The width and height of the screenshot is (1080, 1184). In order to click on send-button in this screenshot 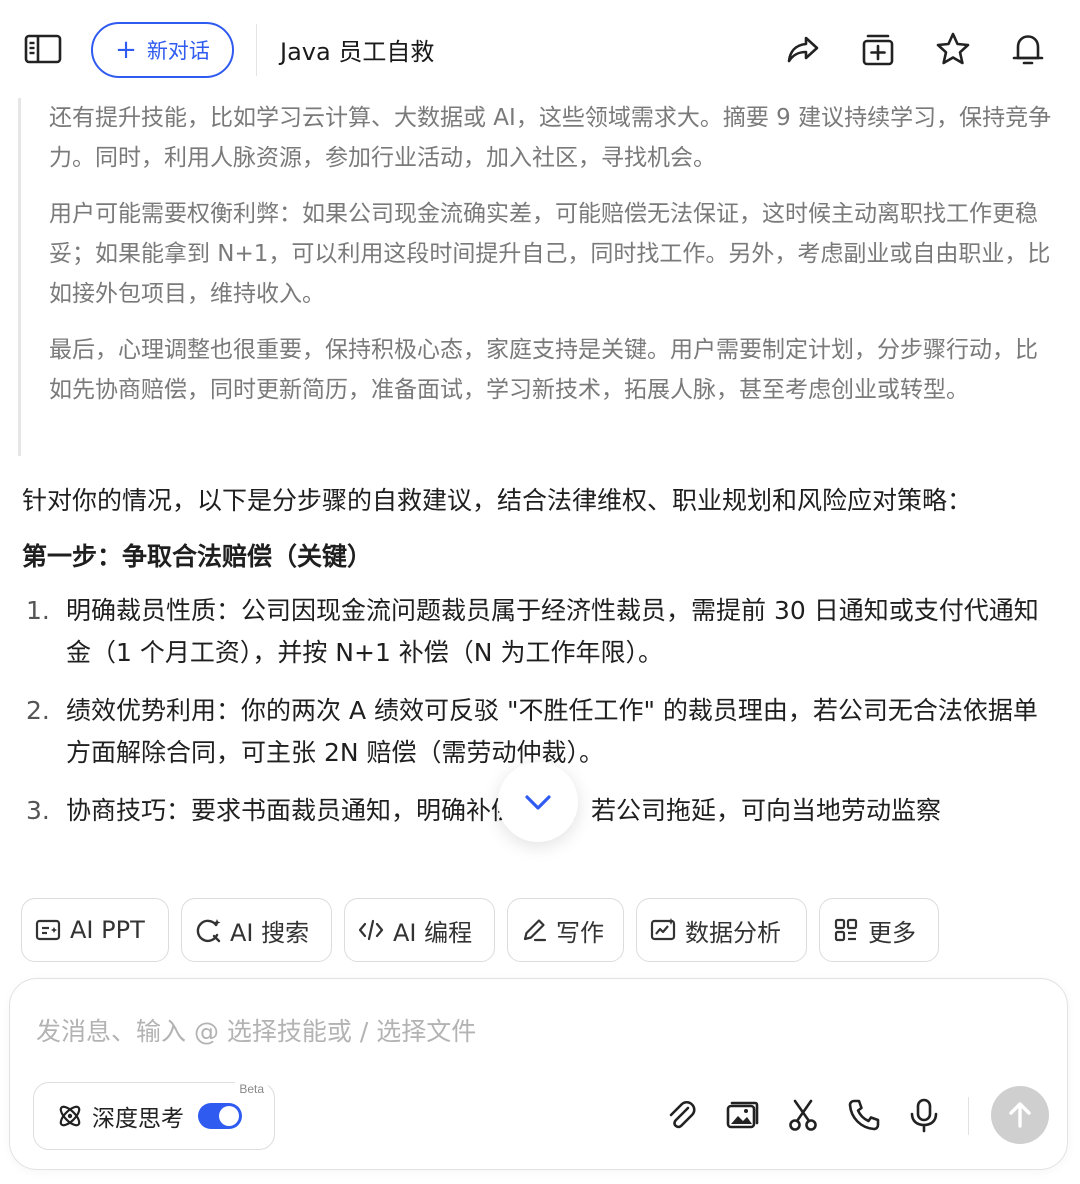, I will do `click(1020, 1115)`.